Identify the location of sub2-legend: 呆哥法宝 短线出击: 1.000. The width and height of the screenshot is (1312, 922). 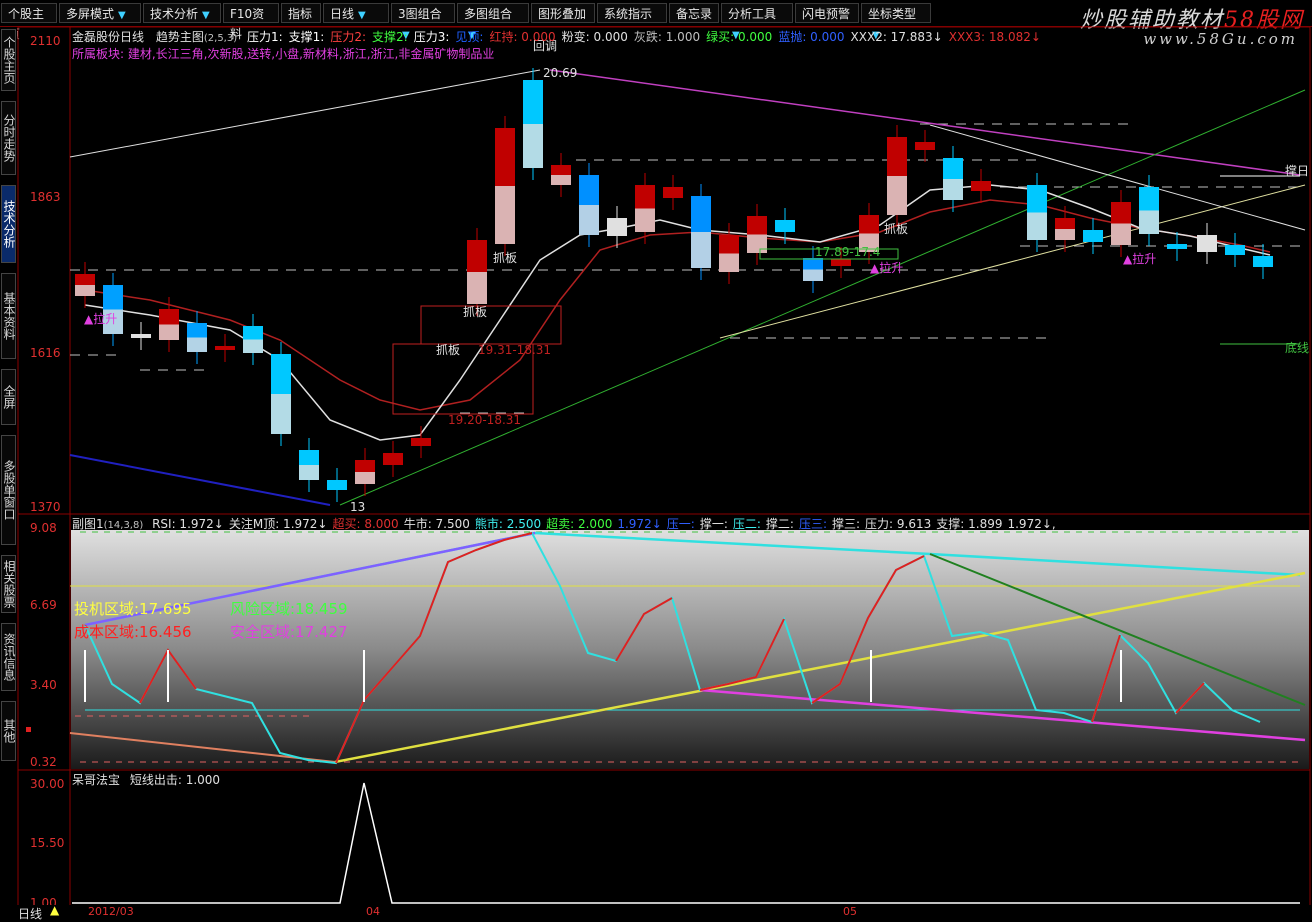
(146, 779).